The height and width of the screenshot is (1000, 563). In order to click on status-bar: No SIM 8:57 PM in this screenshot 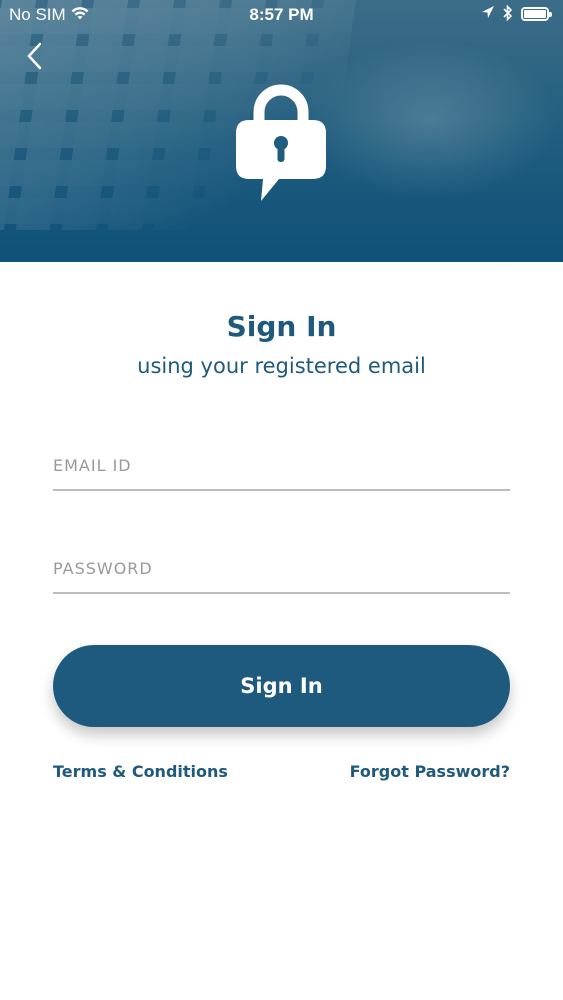, I will do `click(281, 15)`.